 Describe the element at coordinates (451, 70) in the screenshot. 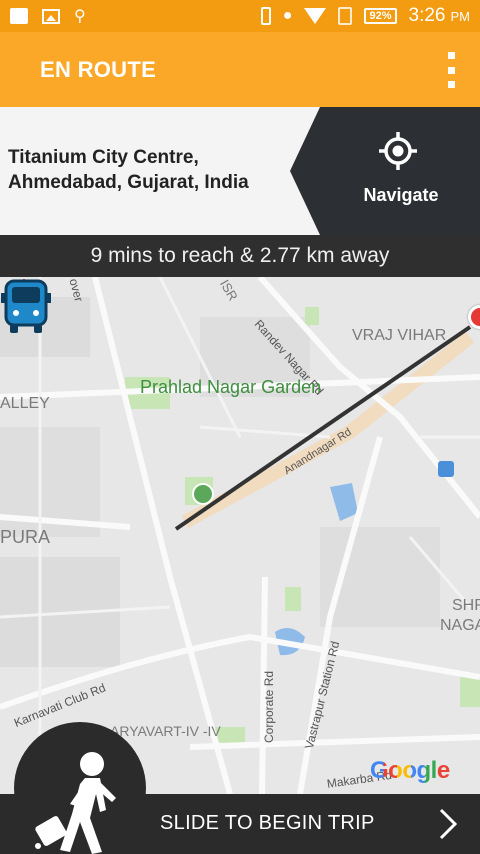

I see `overflow-menu-icon` at that location.